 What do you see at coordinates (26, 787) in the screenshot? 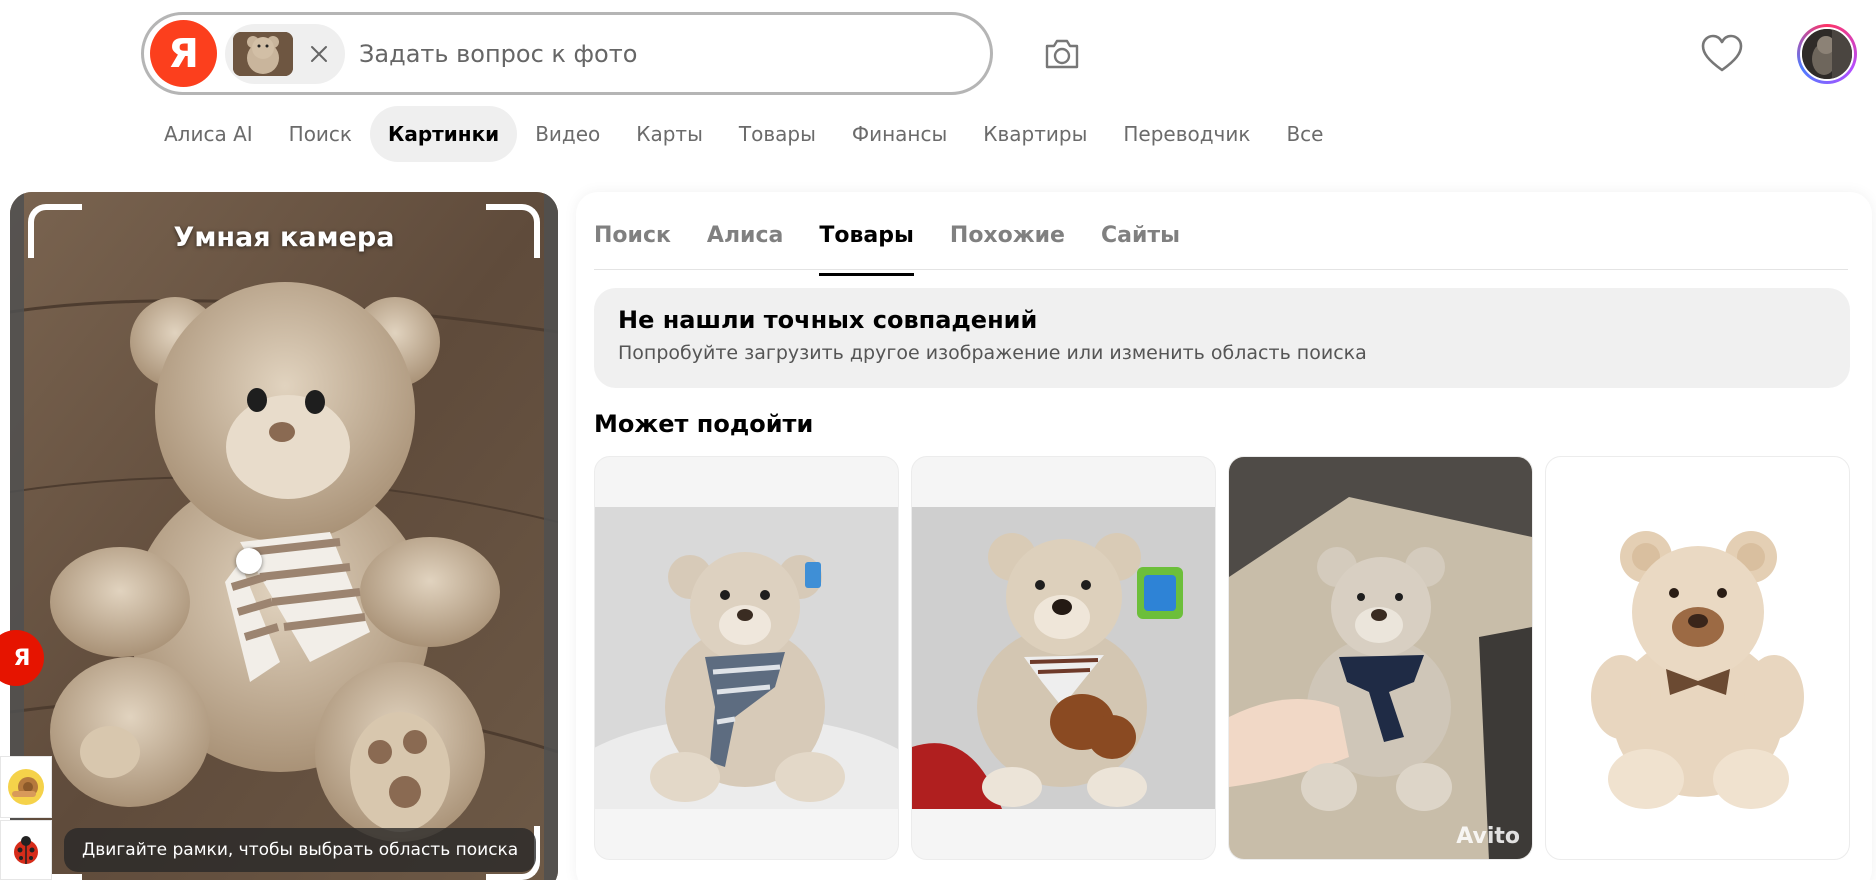
I see `snail-widget-icon` at bounding box center [26, 787].